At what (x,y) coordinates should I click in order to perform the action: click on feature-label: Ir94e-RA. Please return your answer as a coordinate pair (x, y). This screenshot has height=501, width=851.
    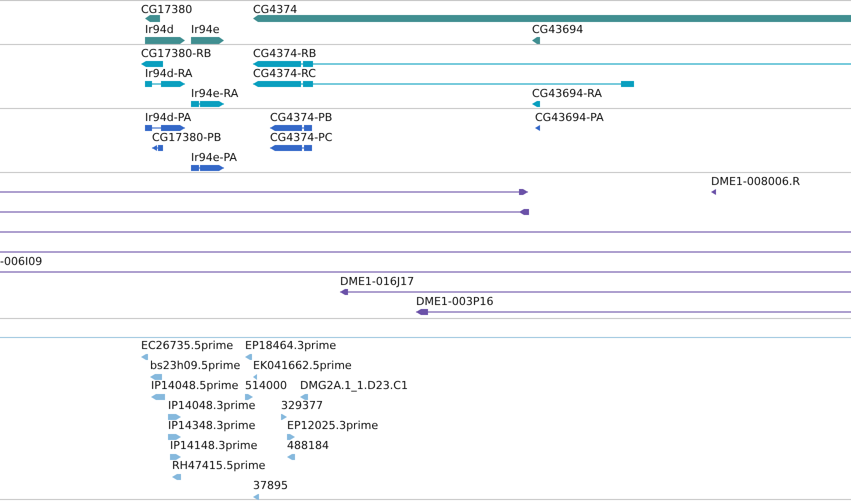
    Looking at the image, I should click on (214, 93).